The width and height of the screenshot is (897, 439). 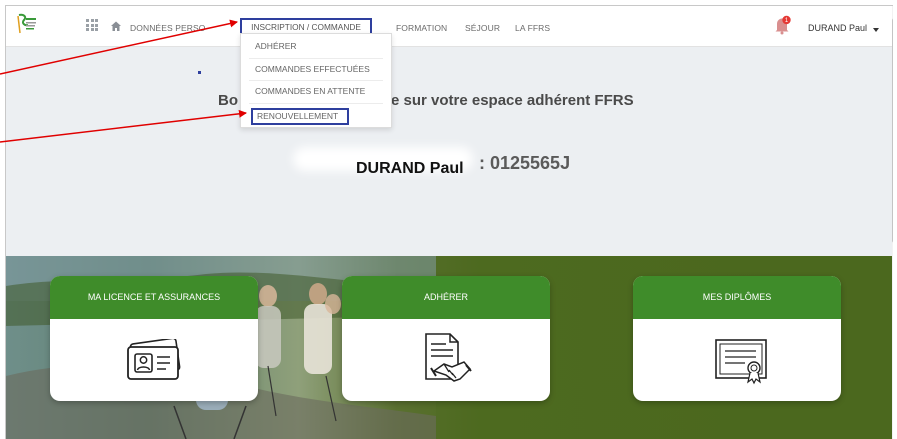 What do you see at coordinates (123, 81) in the screenshot?
I see `annotation-arrows` at bounding box center [123, 81].